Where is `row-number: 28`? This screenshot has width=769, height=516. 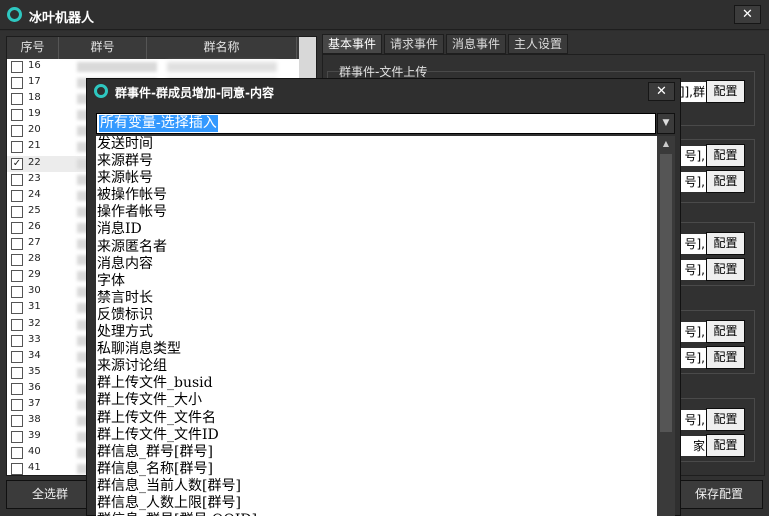
row-number: 28 is located at coordinates (34, 259).